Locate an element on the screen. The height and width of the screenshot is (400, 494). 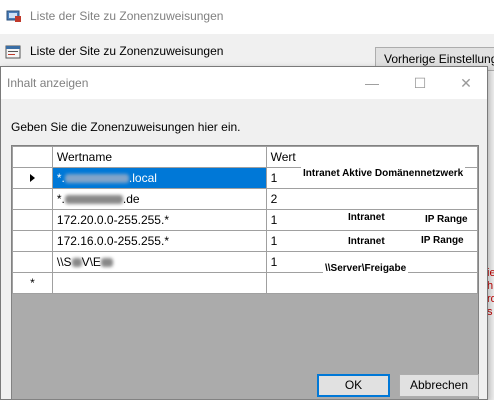
annotation-label: \\Server\Freigabe is located at coordinates (366, 268).